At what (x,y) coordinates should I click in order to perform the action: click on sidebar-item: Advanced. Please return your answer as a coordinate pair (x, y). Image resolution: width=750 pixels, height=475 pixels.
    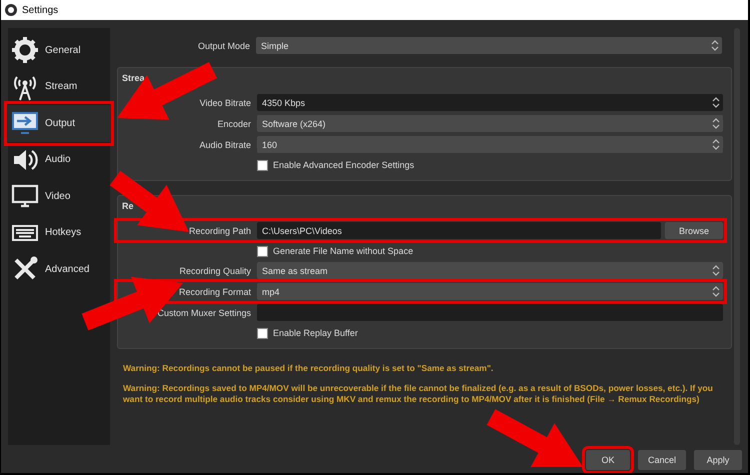
    Looking at the image, I should click on (59, 269).